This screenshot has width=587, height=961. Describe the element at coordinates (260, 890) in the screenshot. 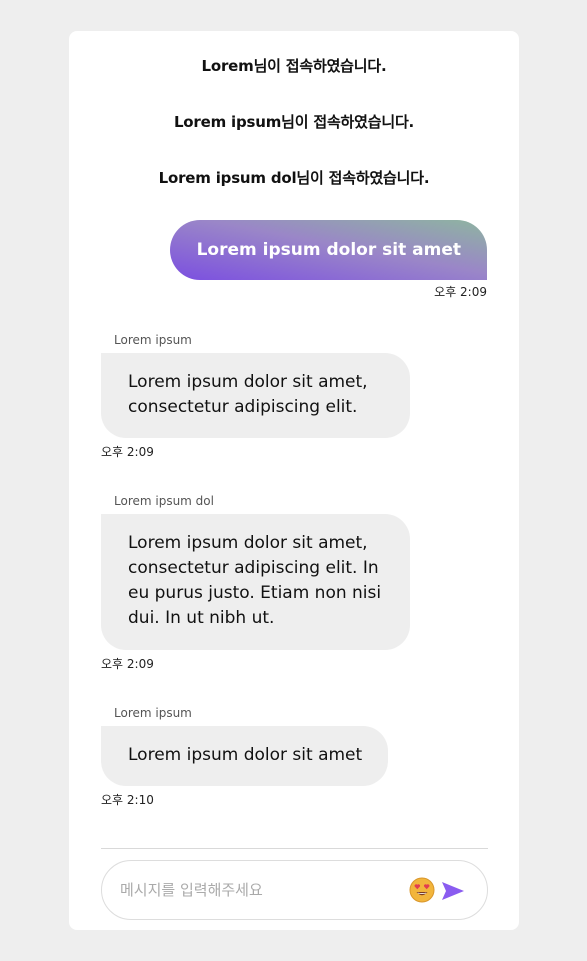

I see `message-input` at that location.